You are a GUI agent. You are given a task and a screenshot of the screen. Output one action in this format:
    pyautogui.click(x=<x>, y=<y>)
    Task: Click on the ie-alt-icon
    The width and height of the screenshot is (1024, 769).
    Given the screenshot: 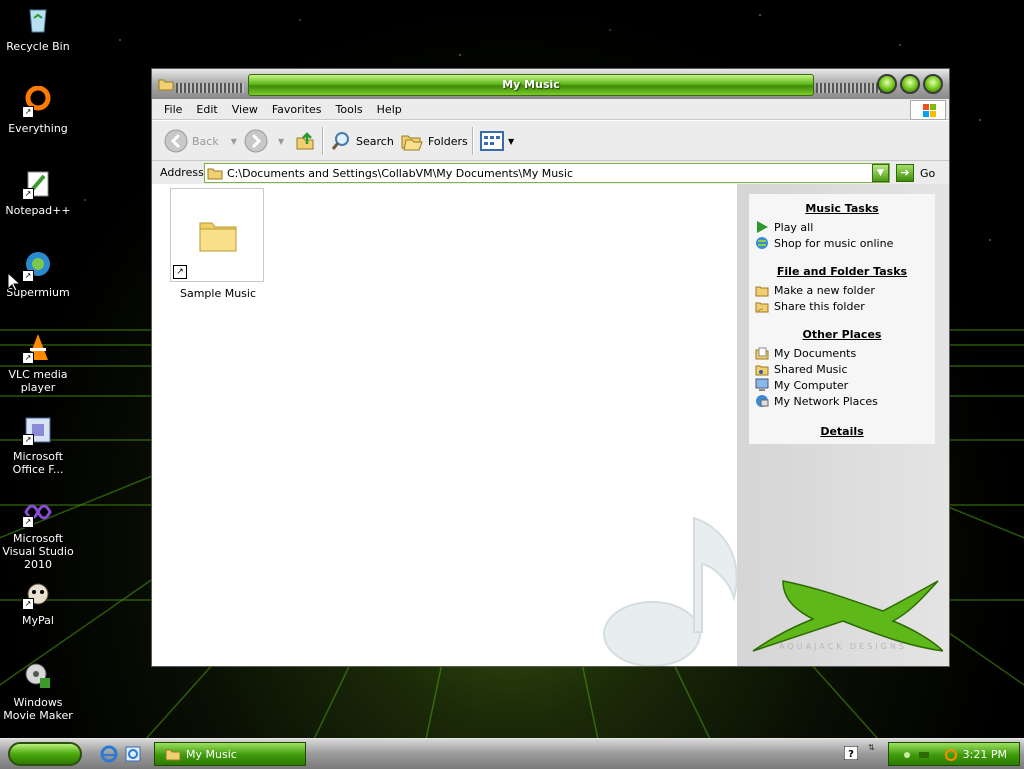 What is the action you would take?
    pyautogui.click(x=133, y=754)
    